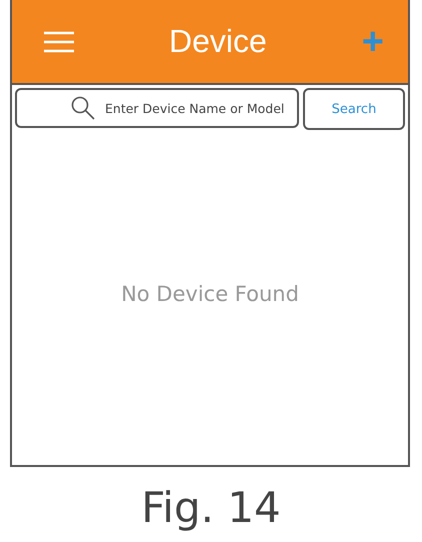 This screenshot has width=422, height=542. Describe the element at coordinates (210, 294) in the screenshot. I see `empty-message: No Device Found` at that location.